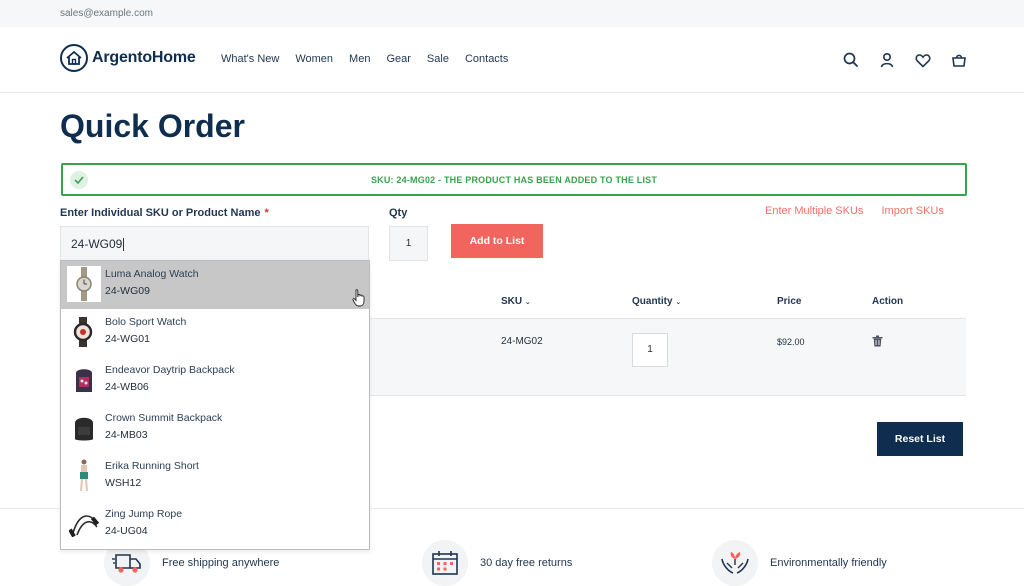  What do you see at coordinates (106, 13) in the screenshot?
I see `contact-email: sales@example.com` at bounding box center [106, 13].